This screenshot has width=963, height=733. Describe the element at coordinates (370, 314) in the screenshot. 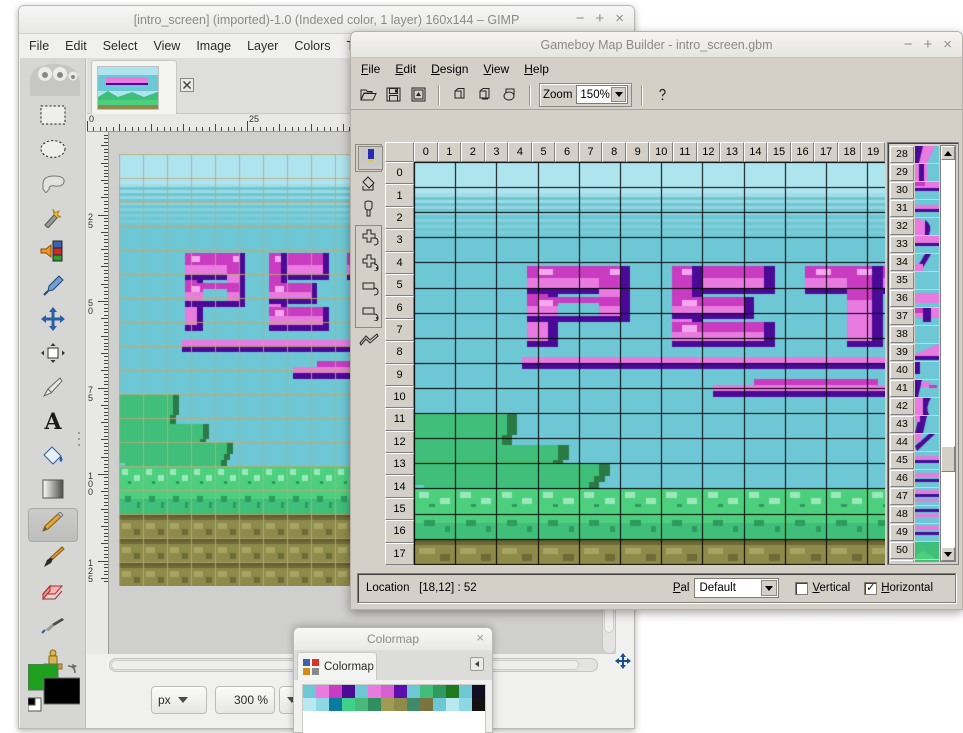

I see `delete-column-tool` at that location.